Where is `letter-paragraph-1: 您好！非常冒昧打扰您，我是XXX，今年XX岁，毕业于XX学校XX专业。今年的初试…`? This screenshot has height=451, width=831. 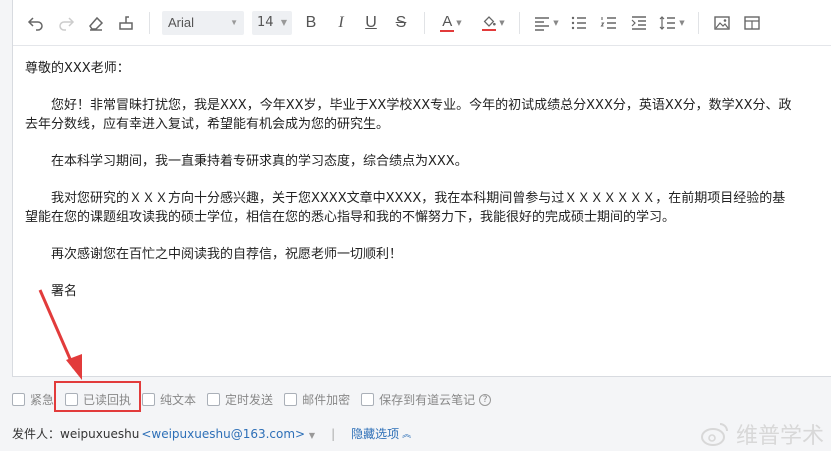 letter-paragraph-1: 您好！非常冒昧打扰您，我是XXX，今年XX岁，毕业于XX学校XX专业。今年的初试… is located at coordinates (428, 115).